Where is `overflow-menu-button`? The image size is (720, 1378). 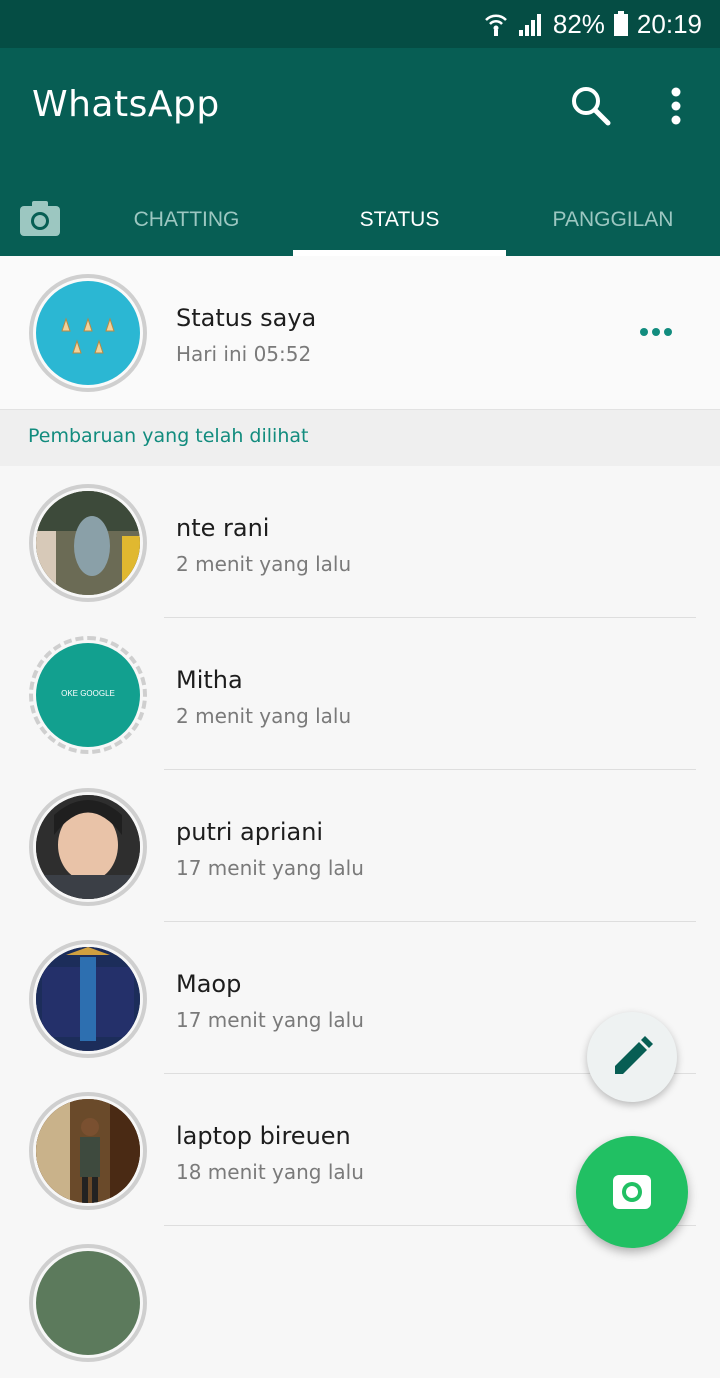 overflow-menu-button is located at coordinates (676, 106).